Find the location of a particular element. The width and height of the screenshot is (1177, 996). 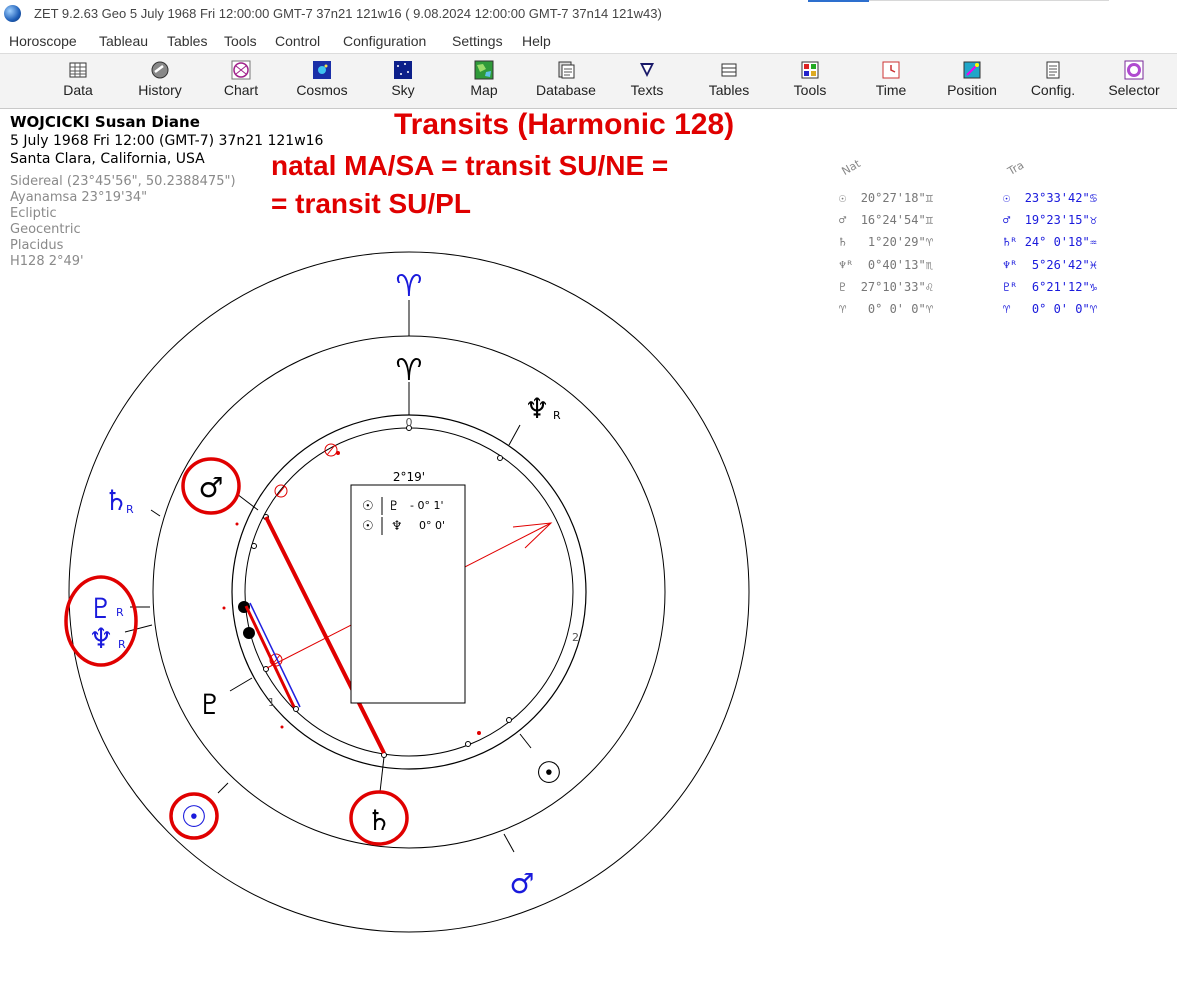

transit-saturn-glyph: ♄ is located at coordinates (115, 500).